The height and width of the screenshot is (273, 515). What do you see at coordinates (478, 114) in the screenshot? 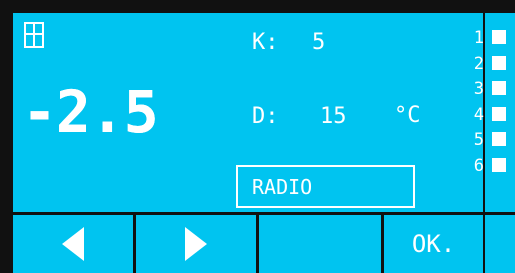
I see `channel-number-4: 4` at bounding box center [478, 114].